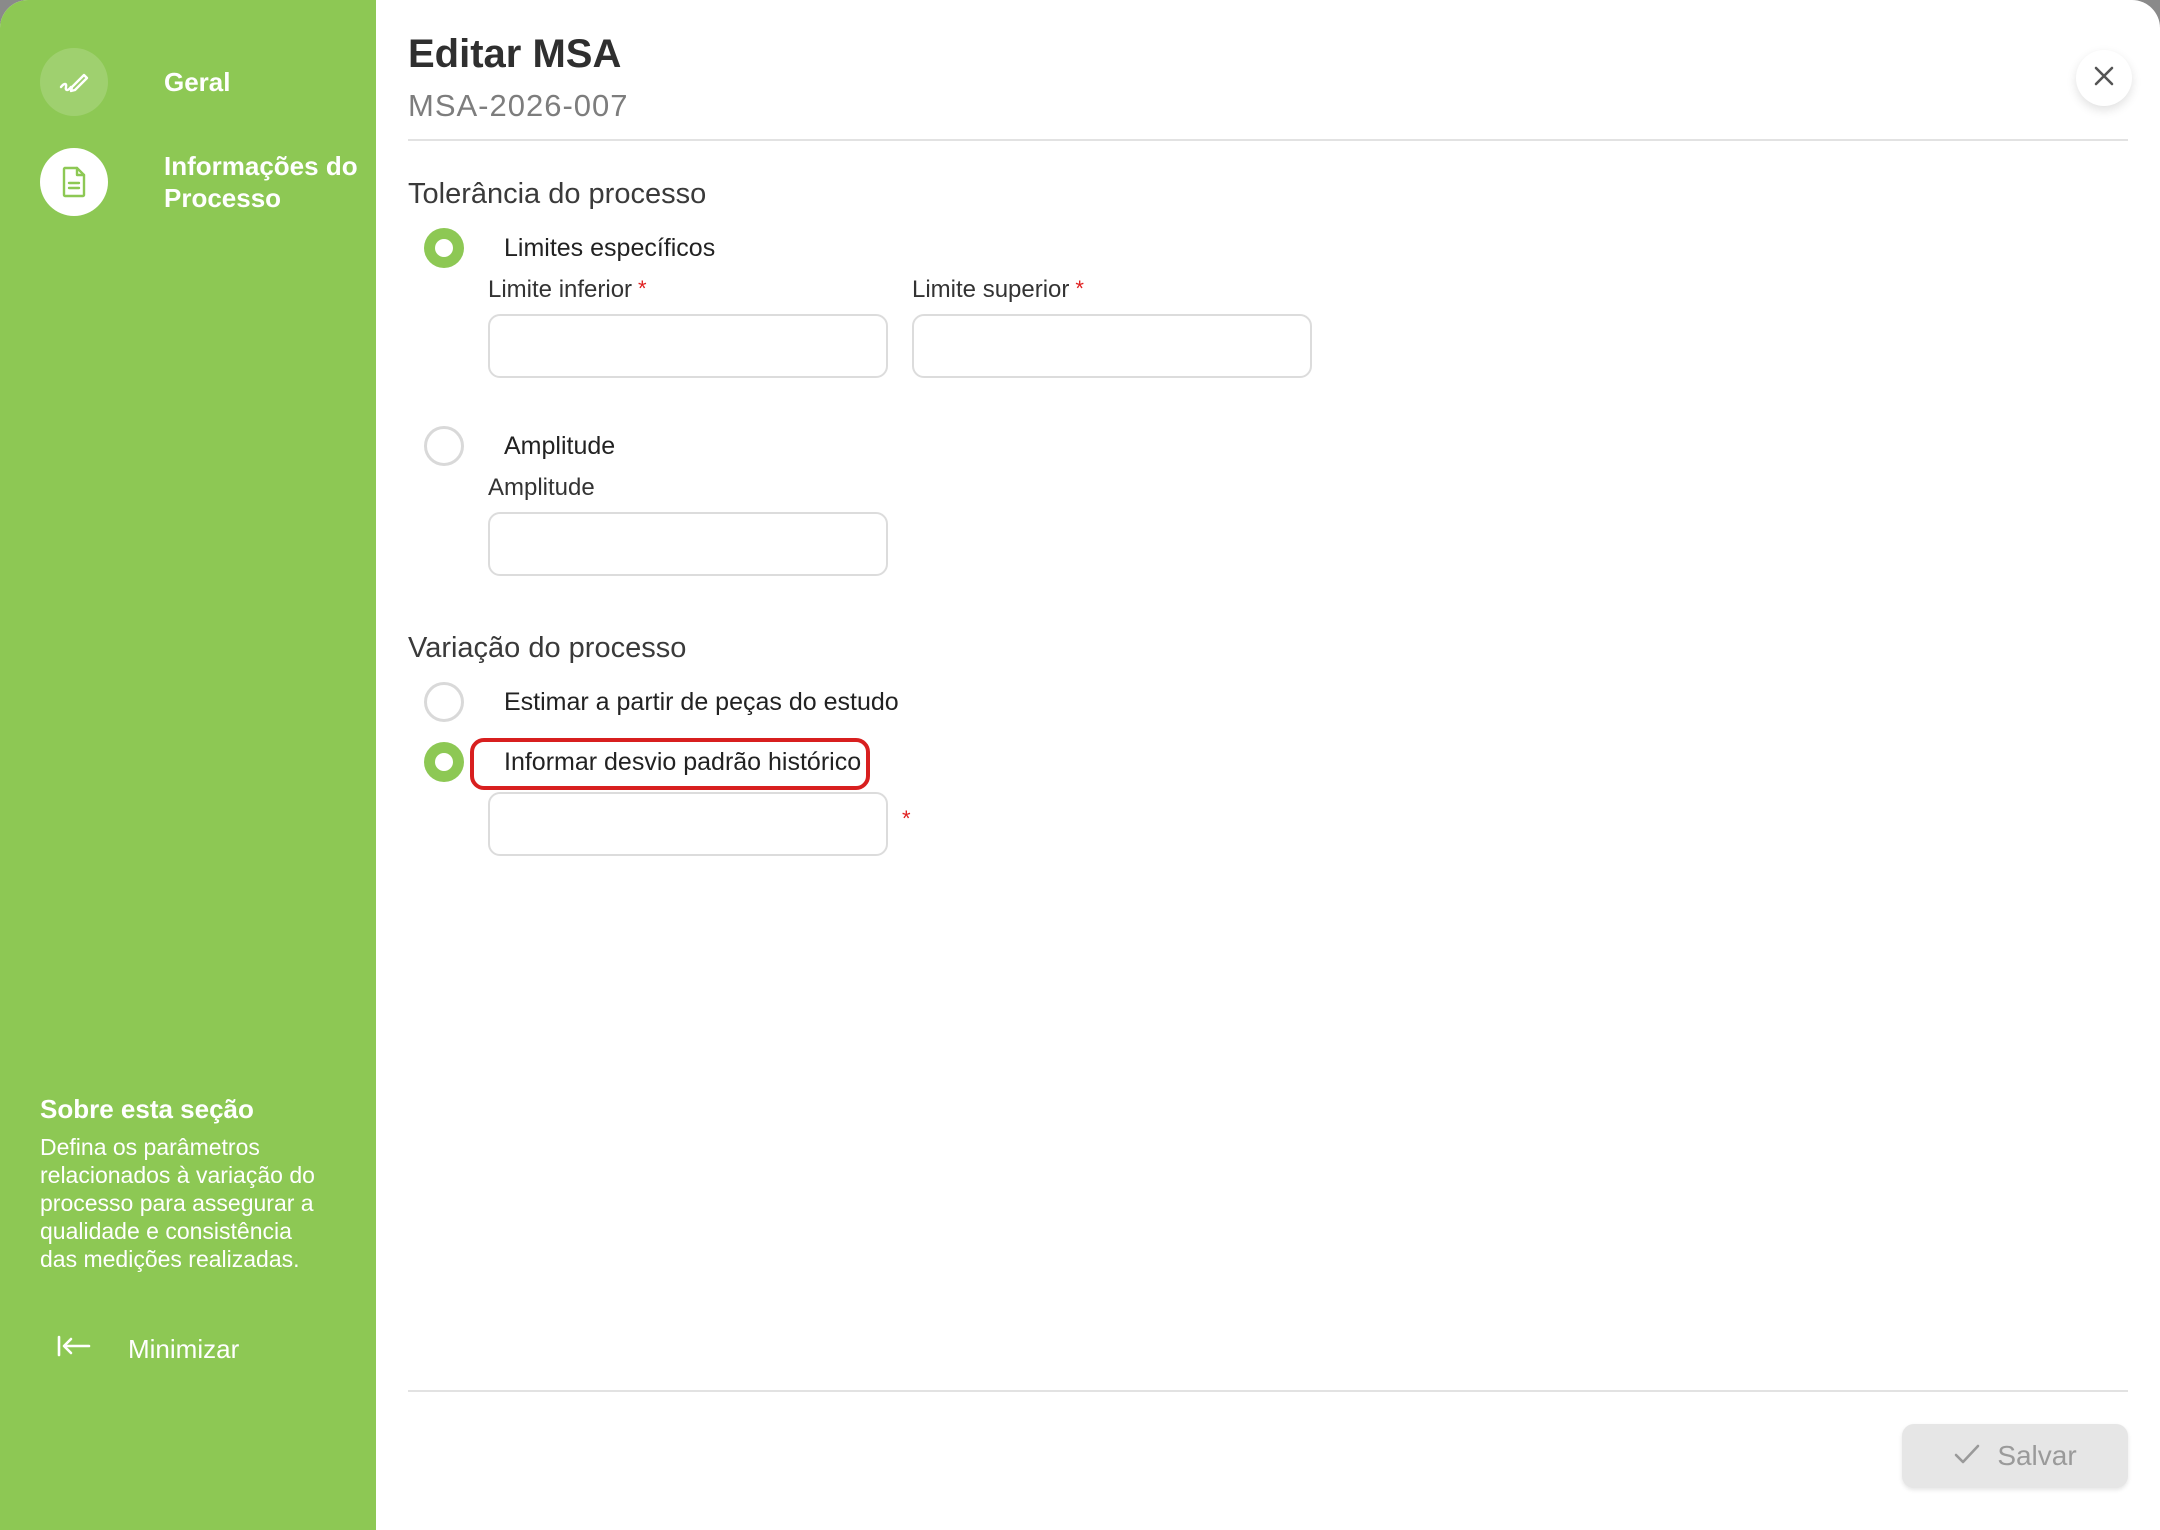  I want to click on sidebar-item-informacoes-processo: Informações do Processo, so click(217, 182).